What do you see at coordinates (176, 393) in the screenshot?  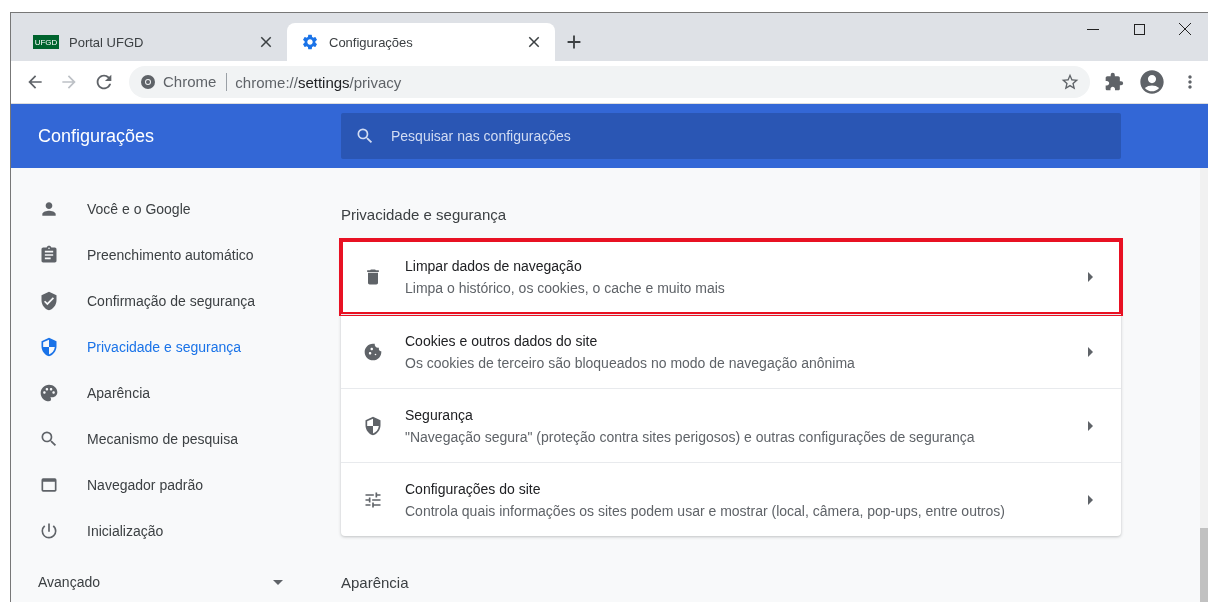 I see `sidebar-item: Aparência` at bounding box center [176, 393].